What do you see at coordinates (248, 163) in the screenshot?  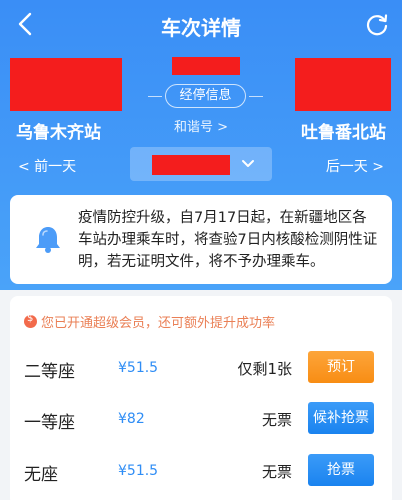 I see `chevron-down-icon` at bounding box center [248, 163].